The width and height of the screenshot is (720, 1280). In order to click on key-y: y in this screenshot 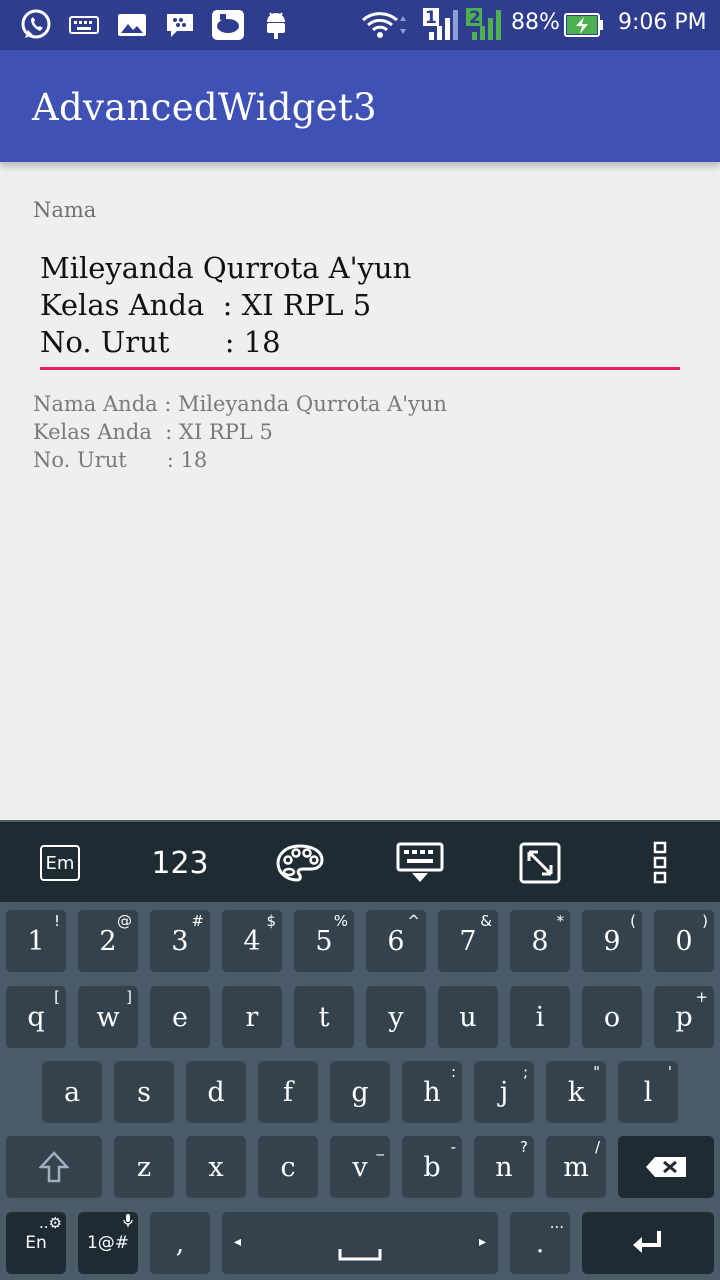, I will do `click(396, 1017)`.